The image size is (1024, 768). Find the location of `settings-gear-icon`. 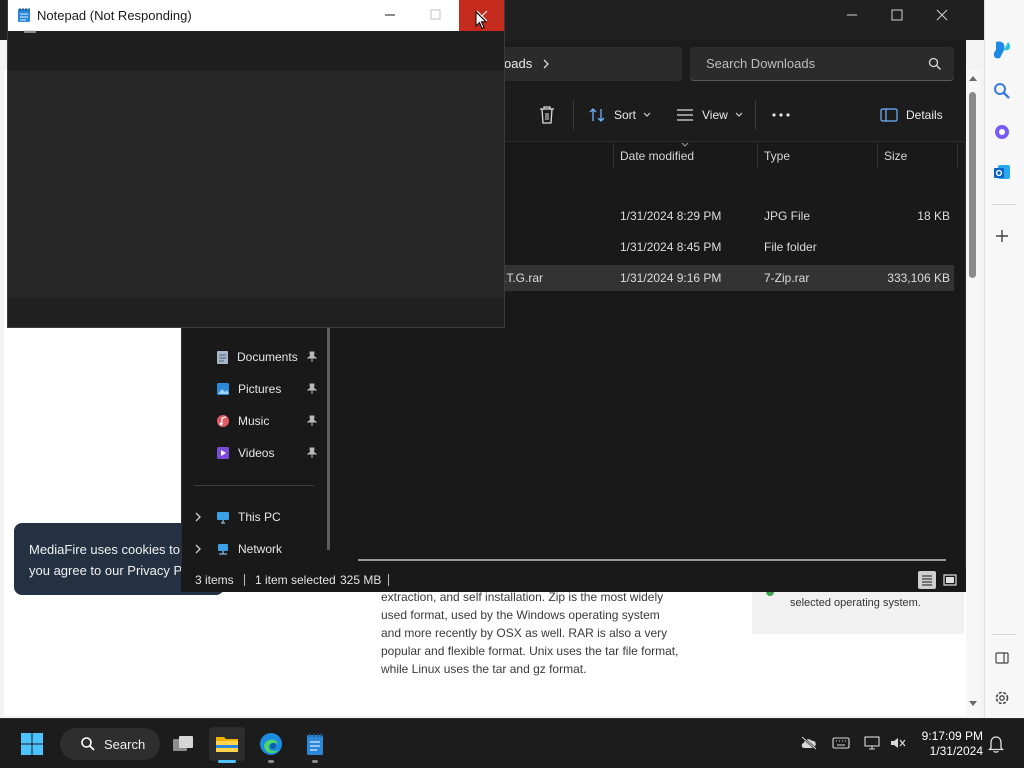

settings-gear-icon is located at coordinates (1002, 698).